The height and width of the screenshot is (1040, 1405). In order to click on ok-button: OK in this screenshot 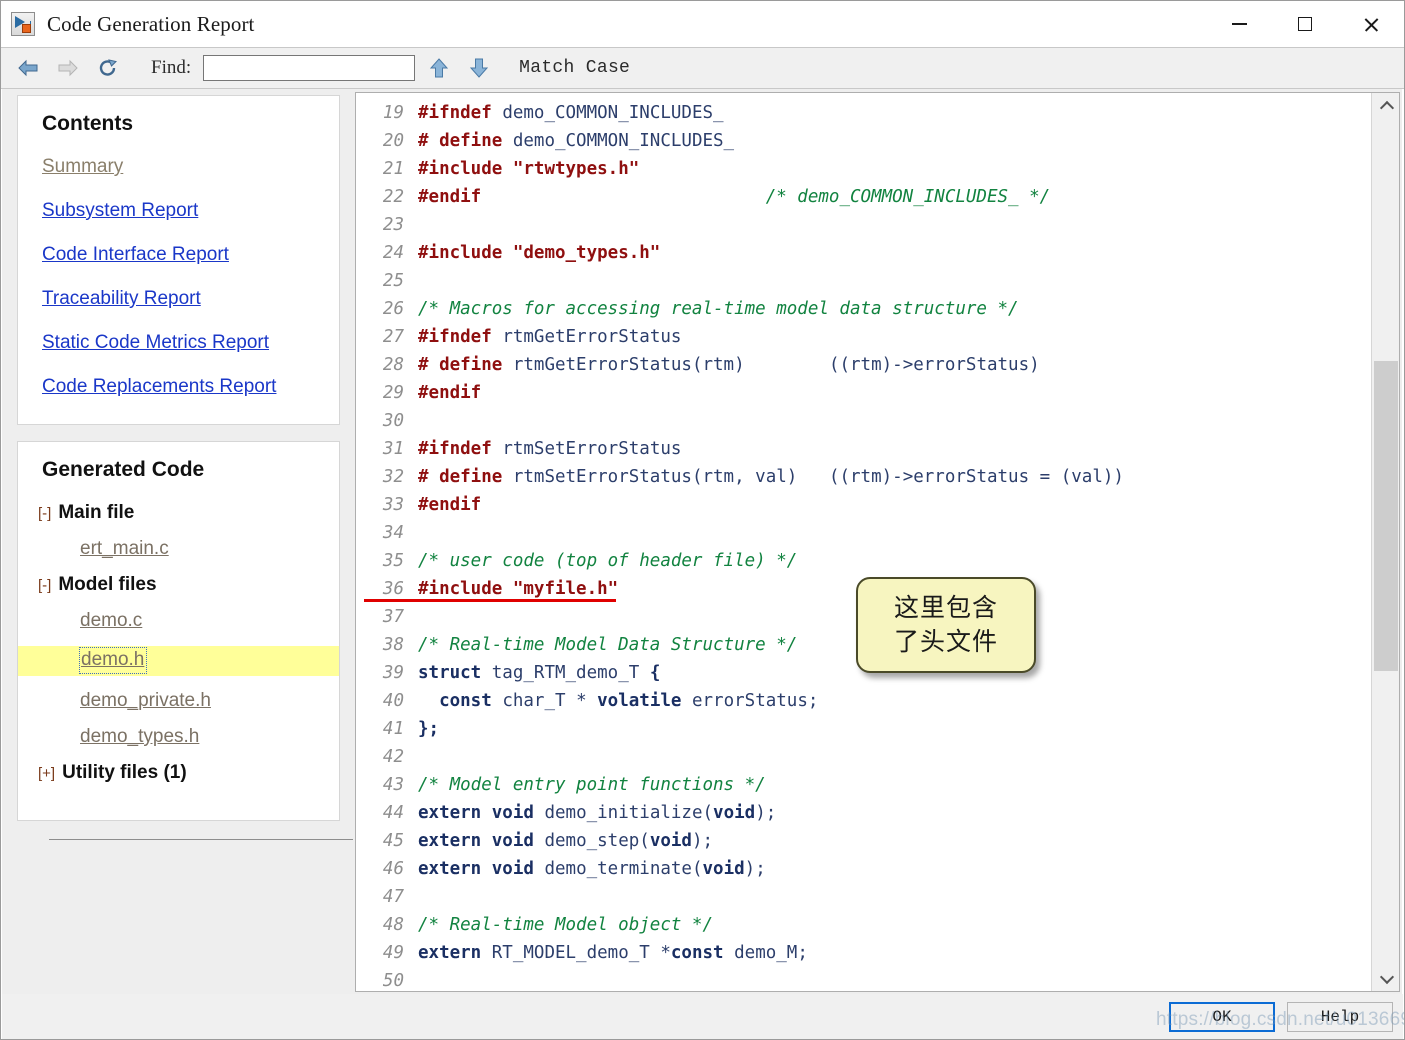, I will do `click(1222, 1016)`.